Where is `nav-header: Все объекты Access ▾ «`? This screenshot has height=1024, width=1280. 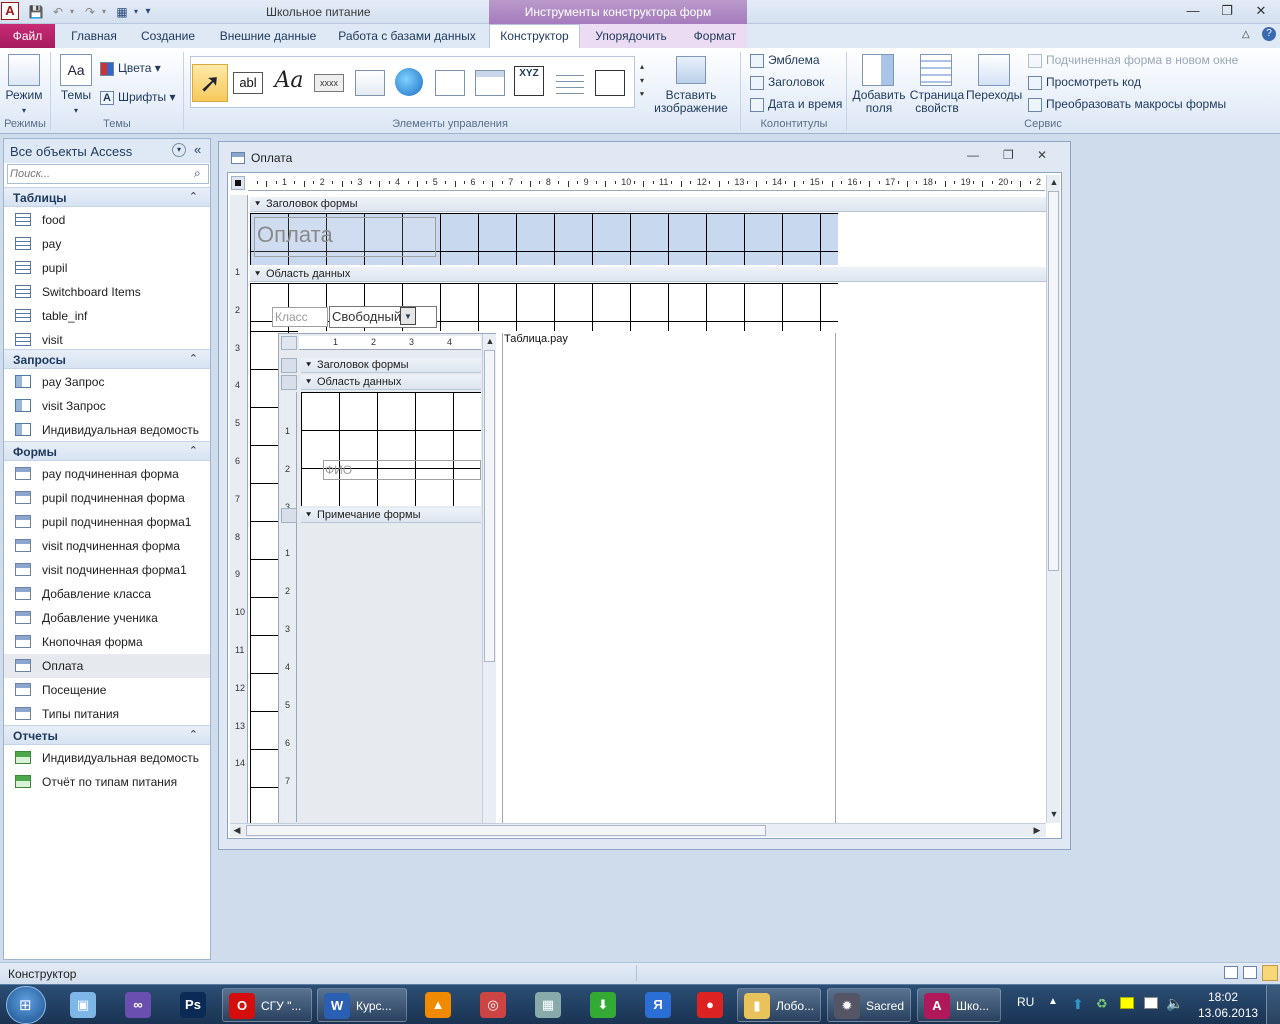 nav-header: Все объекты Access ▾ « is located at coordinates (107, 151).